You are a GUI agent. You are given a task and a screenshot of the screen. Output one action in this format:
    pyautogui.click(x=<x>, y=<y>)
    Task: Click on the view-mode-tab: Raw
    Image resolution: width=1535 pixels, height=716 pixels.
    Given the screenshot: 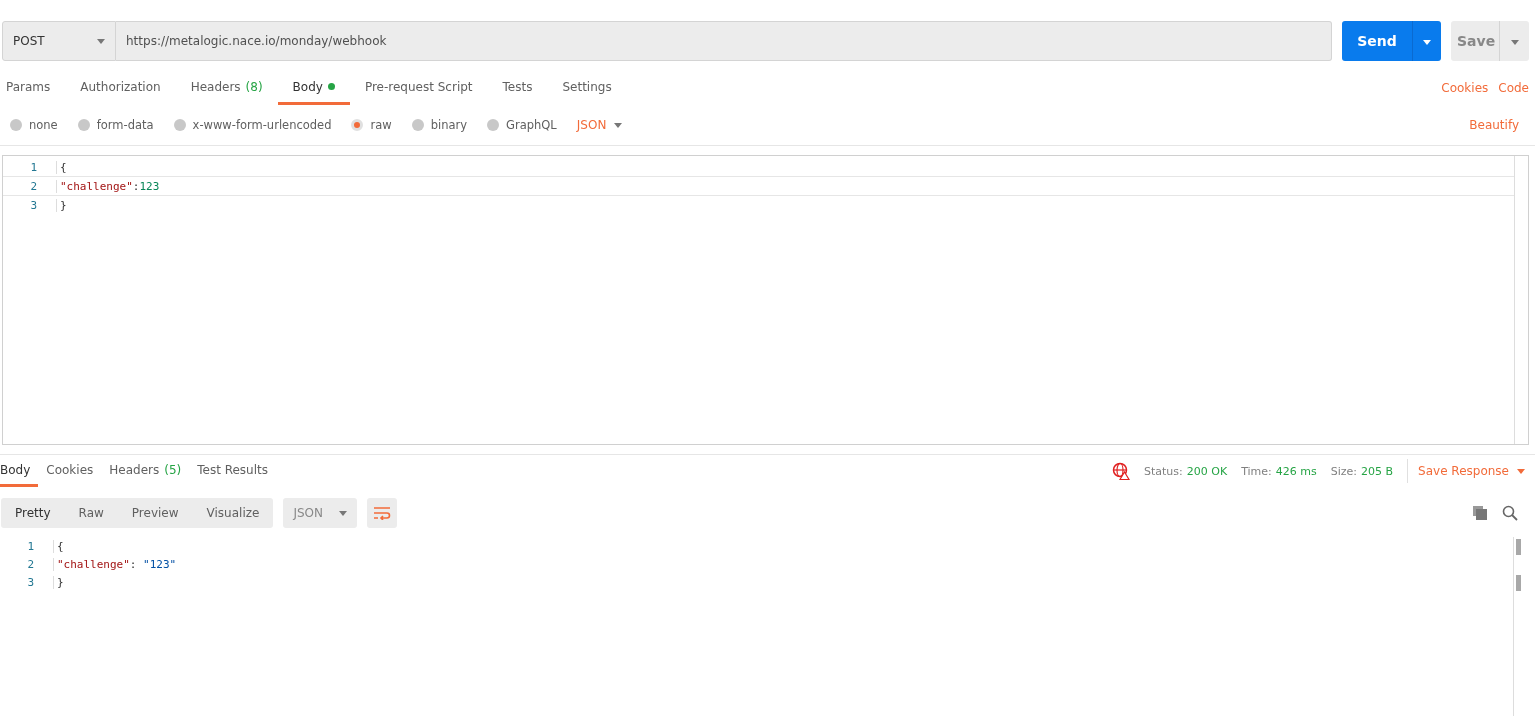 What is the action you would take?
    pyautogui.click(x=91, y=513)
    